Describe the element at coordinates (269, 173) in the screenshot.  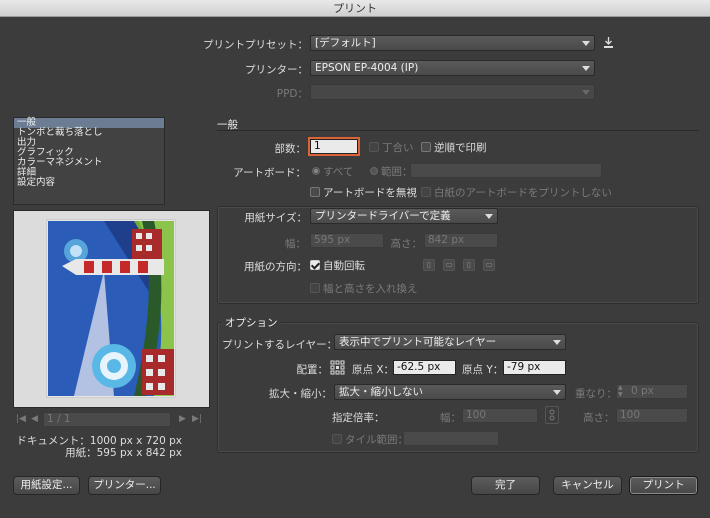
I see `artboard-label: アートボード：` at that location.